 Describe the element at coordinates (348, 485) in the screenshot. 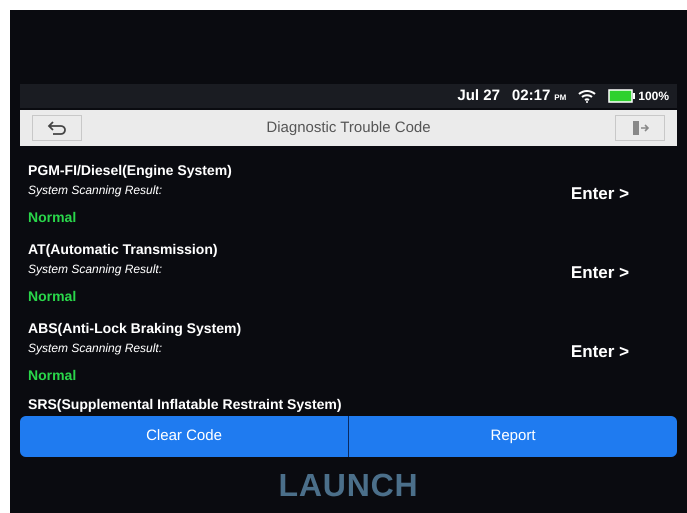

I see `brand-logo: LAUNCH` at that location.